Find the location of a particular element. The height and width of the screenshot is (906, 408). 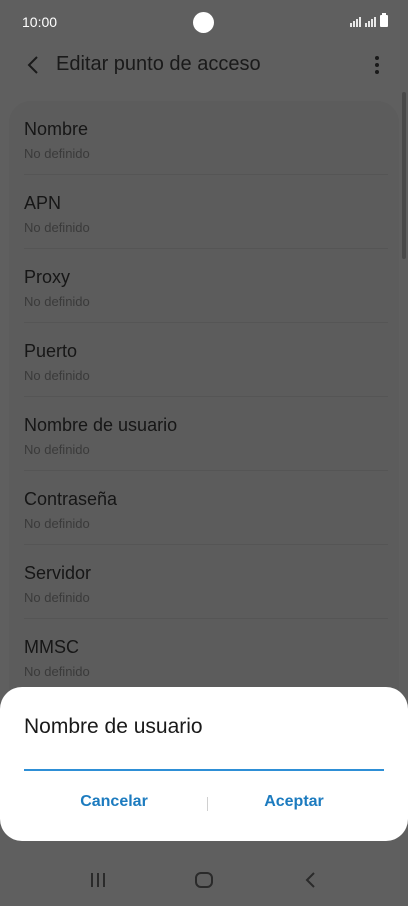

list-item-nombre-usuario: Nombre de usuario No definido is located at coordinates (204, 434).